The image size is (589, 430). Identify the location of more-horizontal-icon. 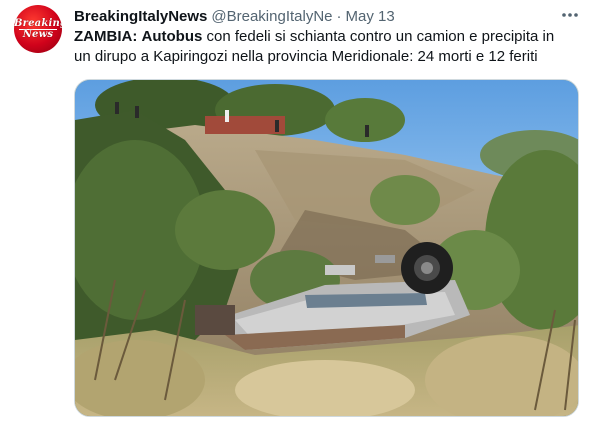
(570, 15).